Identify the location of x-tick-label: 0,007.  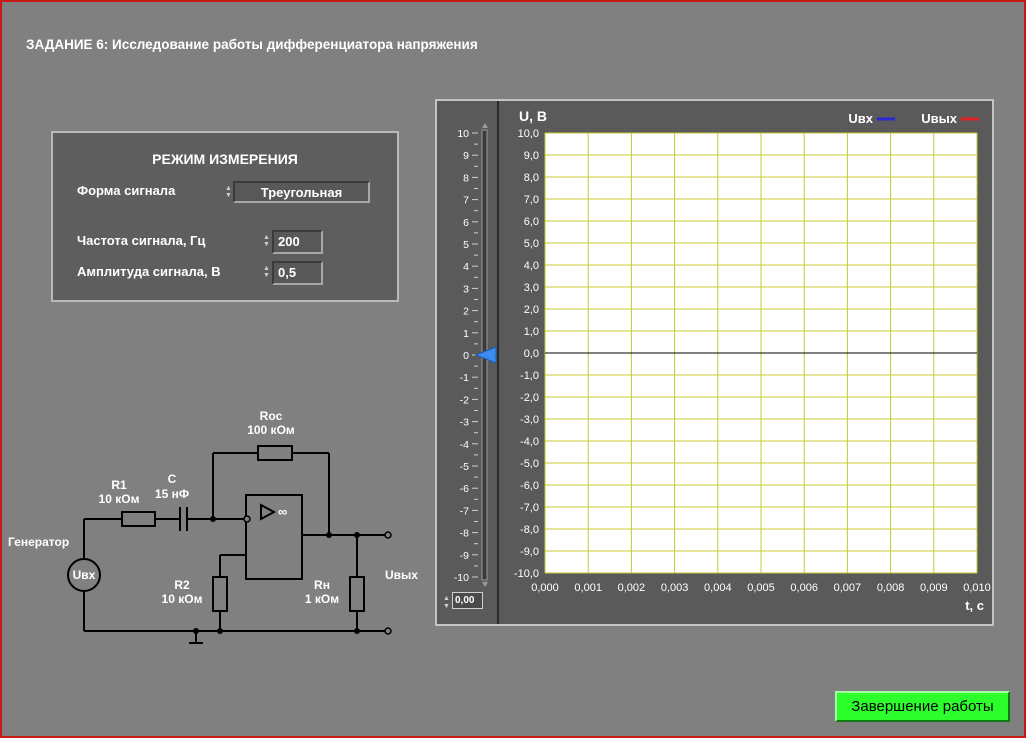
(848, 588).